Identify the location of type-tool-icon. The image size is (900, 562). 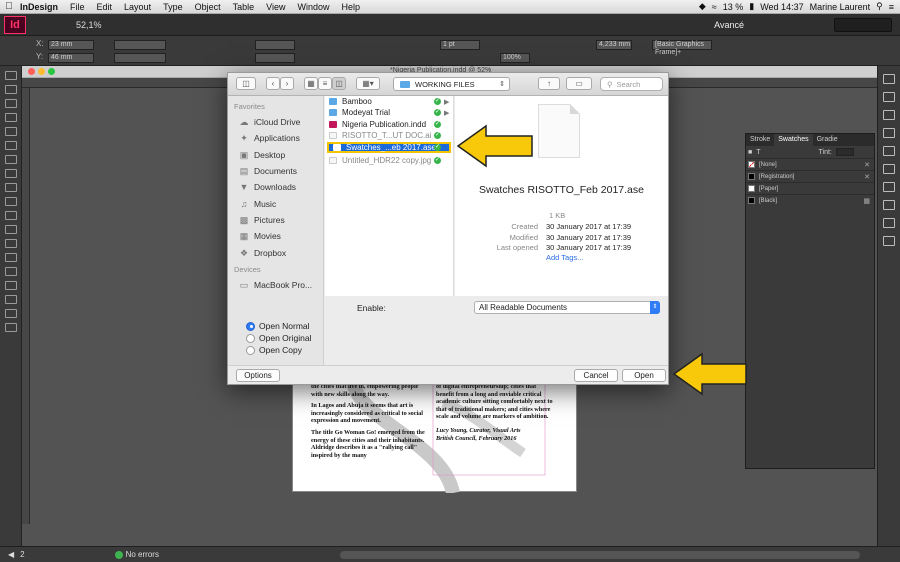
(11, 131).